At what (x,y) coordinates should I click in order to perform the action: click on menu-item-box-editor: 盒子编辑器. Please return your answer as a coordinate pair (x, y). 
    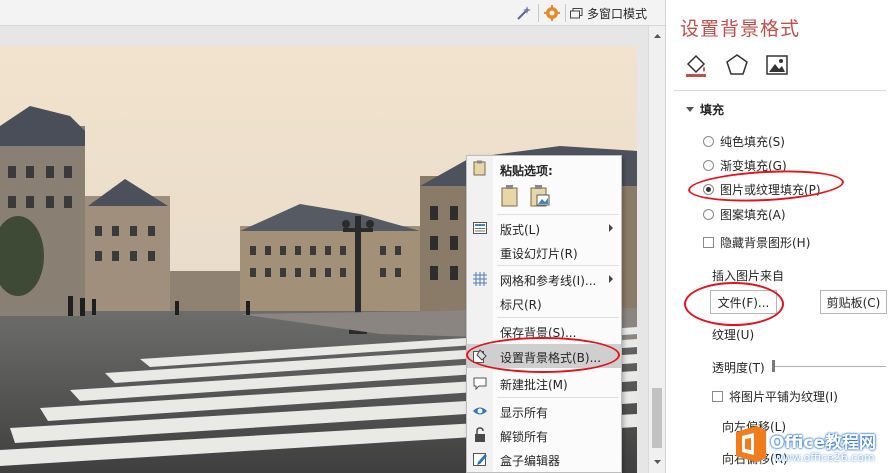
    Looking at the image, I should click on (544, 459).